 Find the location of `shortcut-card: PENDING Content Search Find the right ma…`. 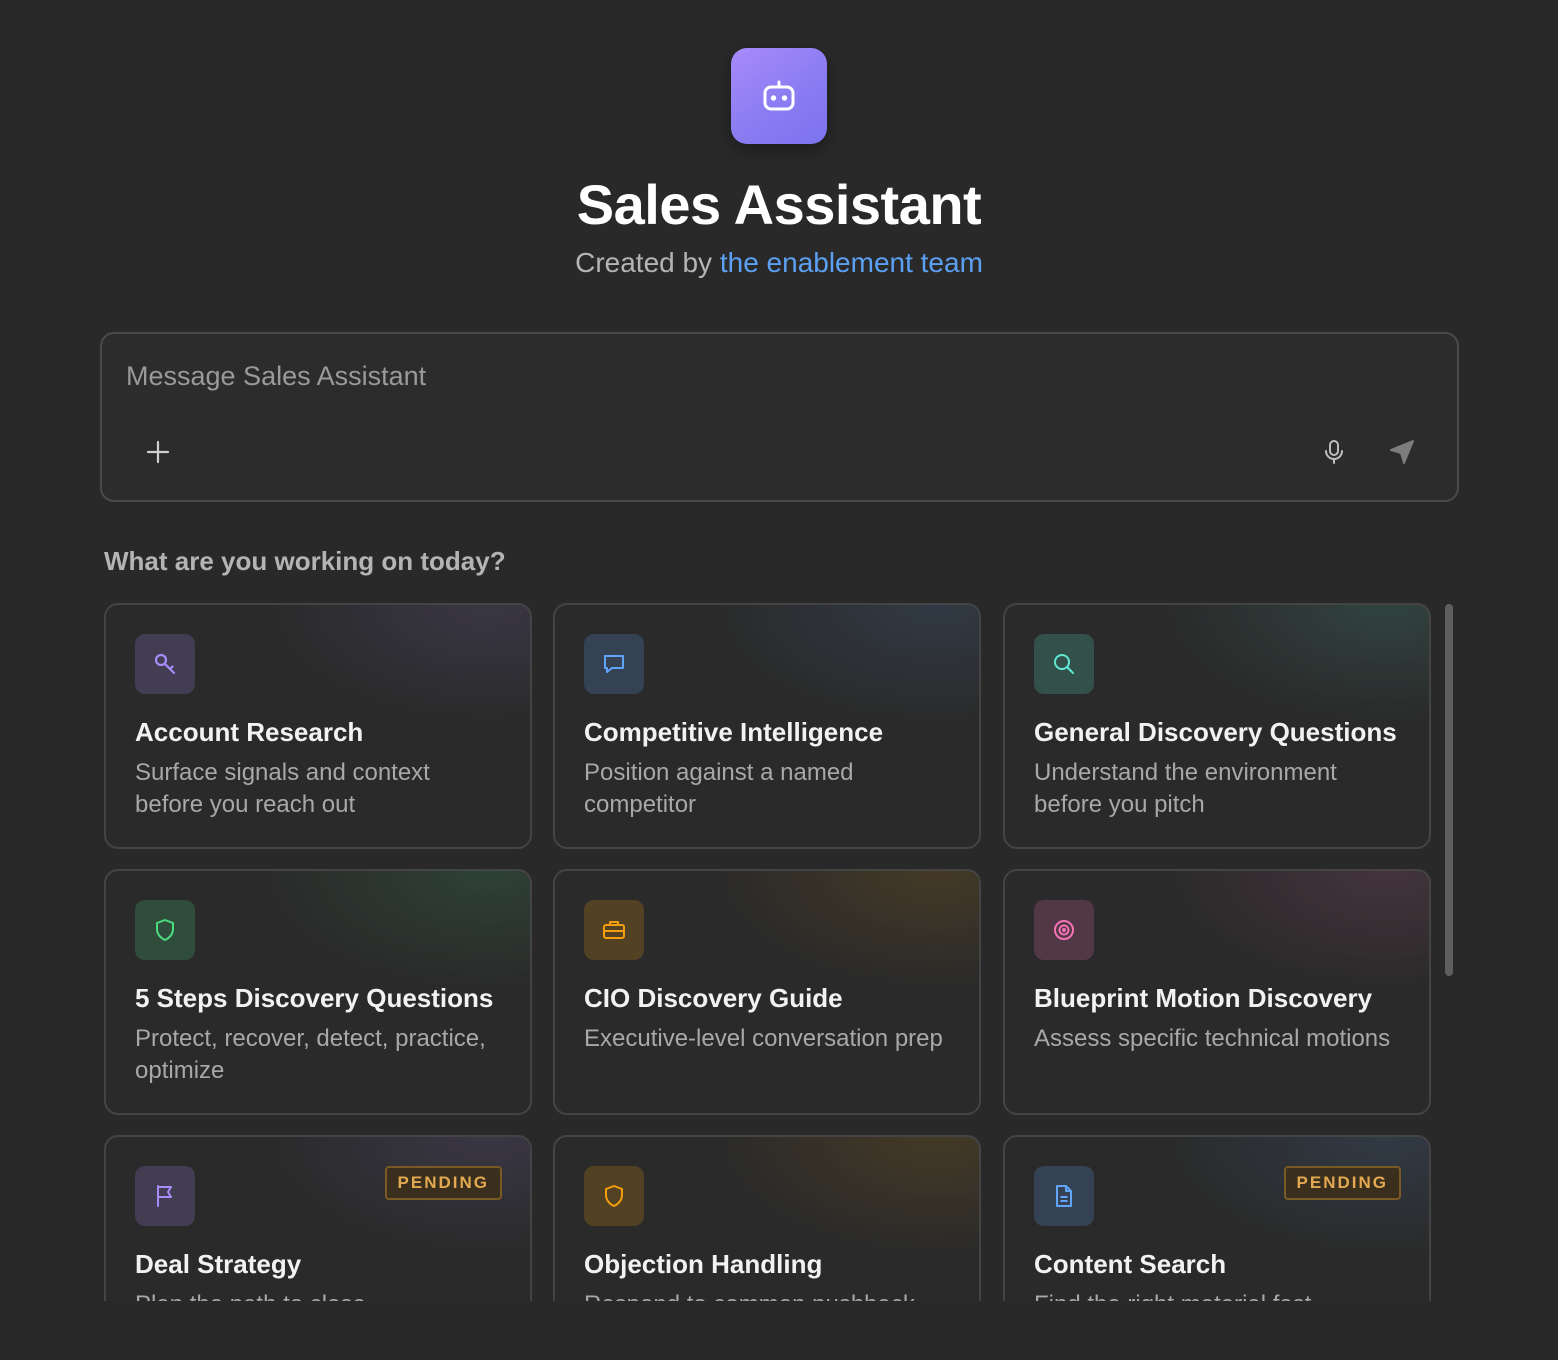

shortcut-card: PENDING Content Search Find the right ma… is located at coordinates (1217, 1218).